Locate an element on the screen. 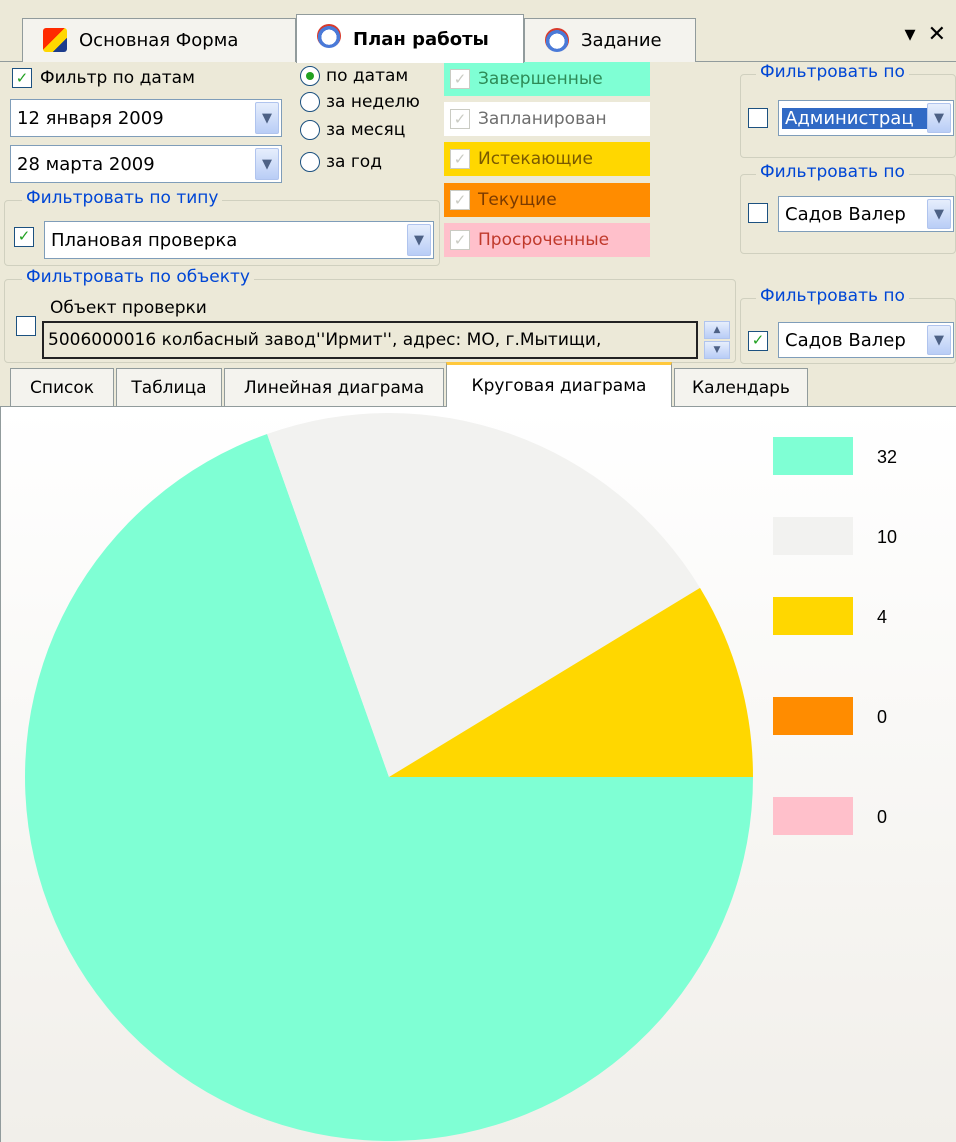 This screenshot has height=1142, width=956. type-select: Плановая проверка ▼ is located at coordinates (239, 240).